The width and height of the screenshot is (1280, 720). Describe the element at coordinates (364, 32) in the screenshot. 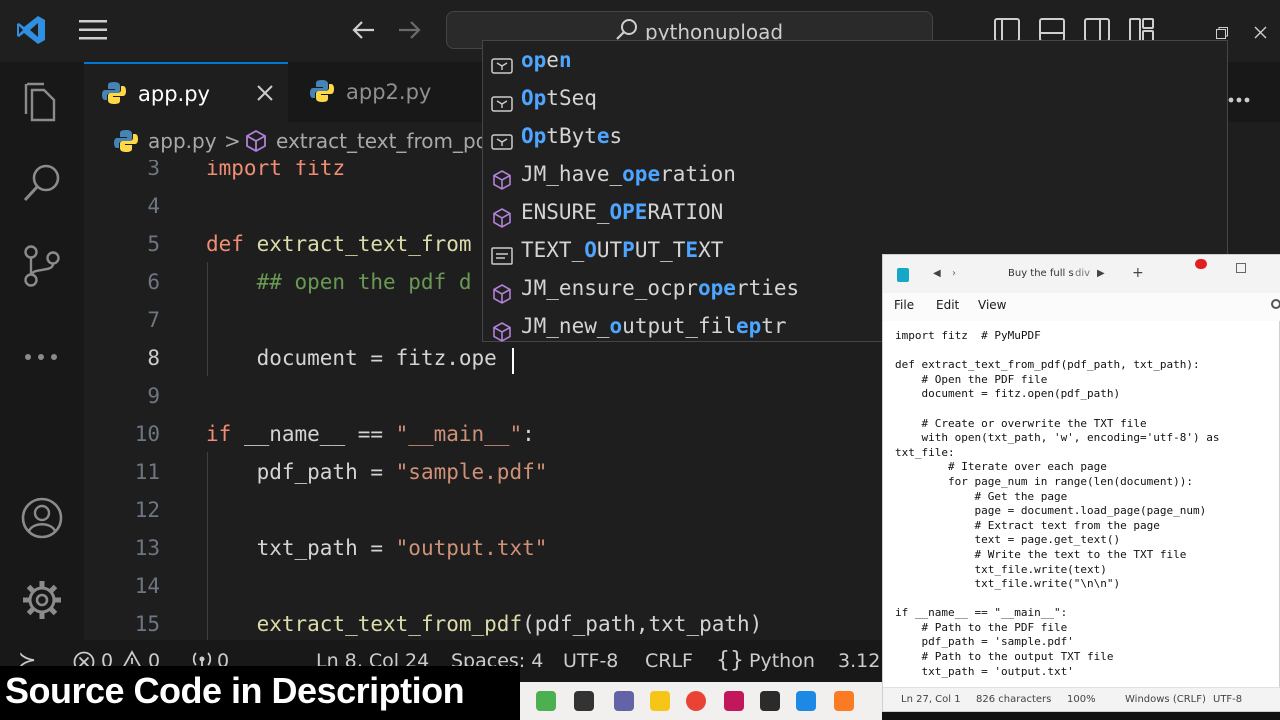

I see `back-arrow-icon` at that location.